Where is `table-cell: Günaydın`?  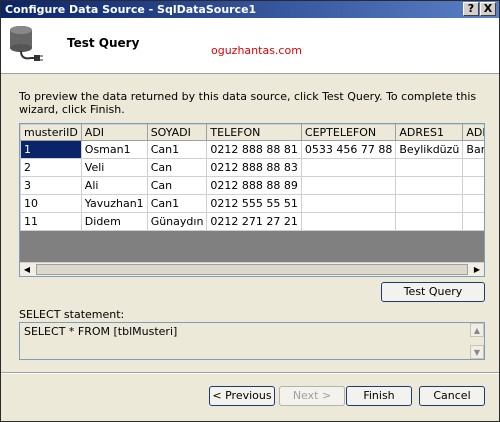
table-cell: Günaydın is located at coordinates (177, 221).